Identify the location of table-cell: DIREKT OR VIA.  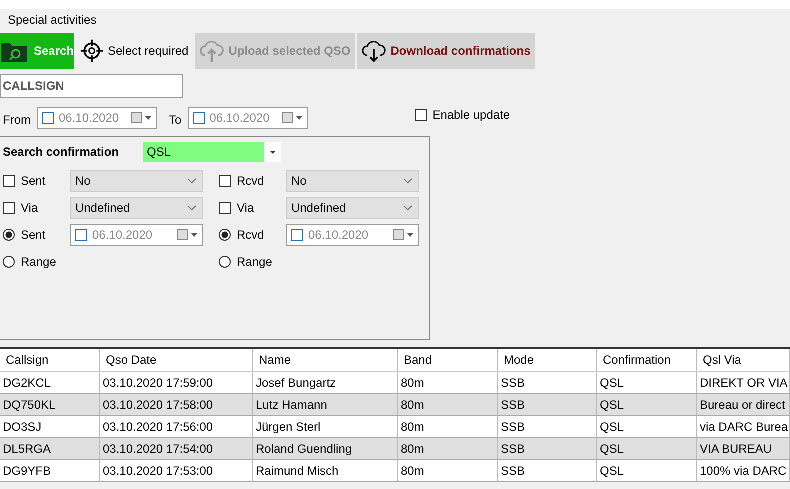
(743, 382).